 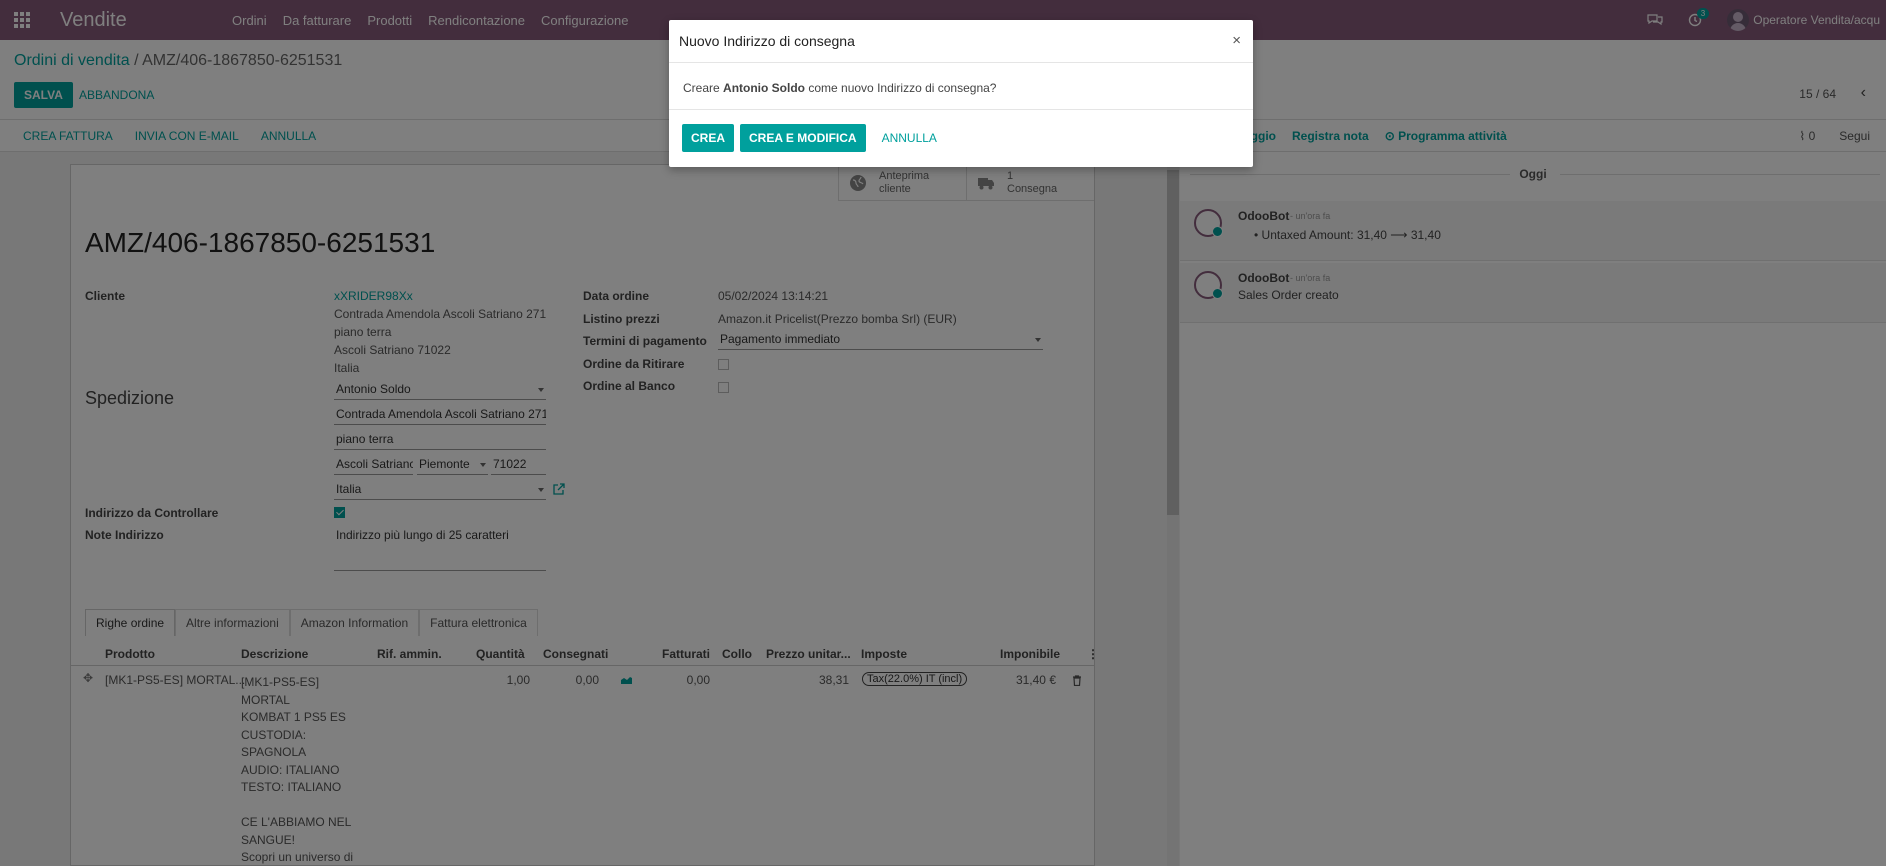 What do you see at coordinates (764, 88) in the screenshot?
I see `dialog-text-name: Antonio Soldo` at bounding box center [764, 88].